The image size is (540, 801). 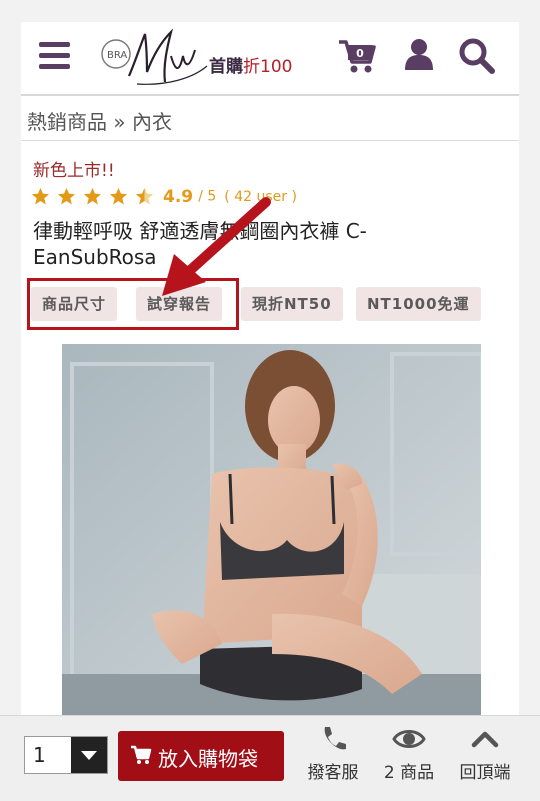 I want to click on bottom-action-bar: 1 放入購物袋 撥客服 2 商品 回頂端, so click(x=270, y=758).